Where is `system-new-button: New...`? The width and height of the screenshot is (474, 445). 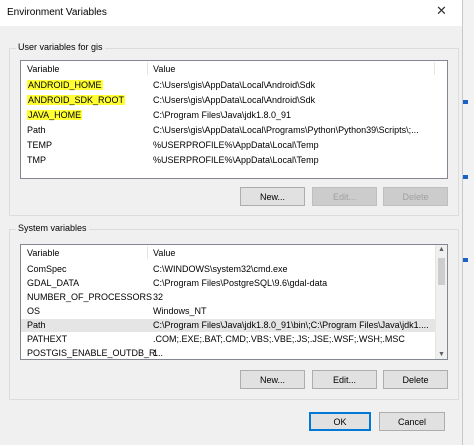
system-new-button: New... is located at coordinates (272, 379).